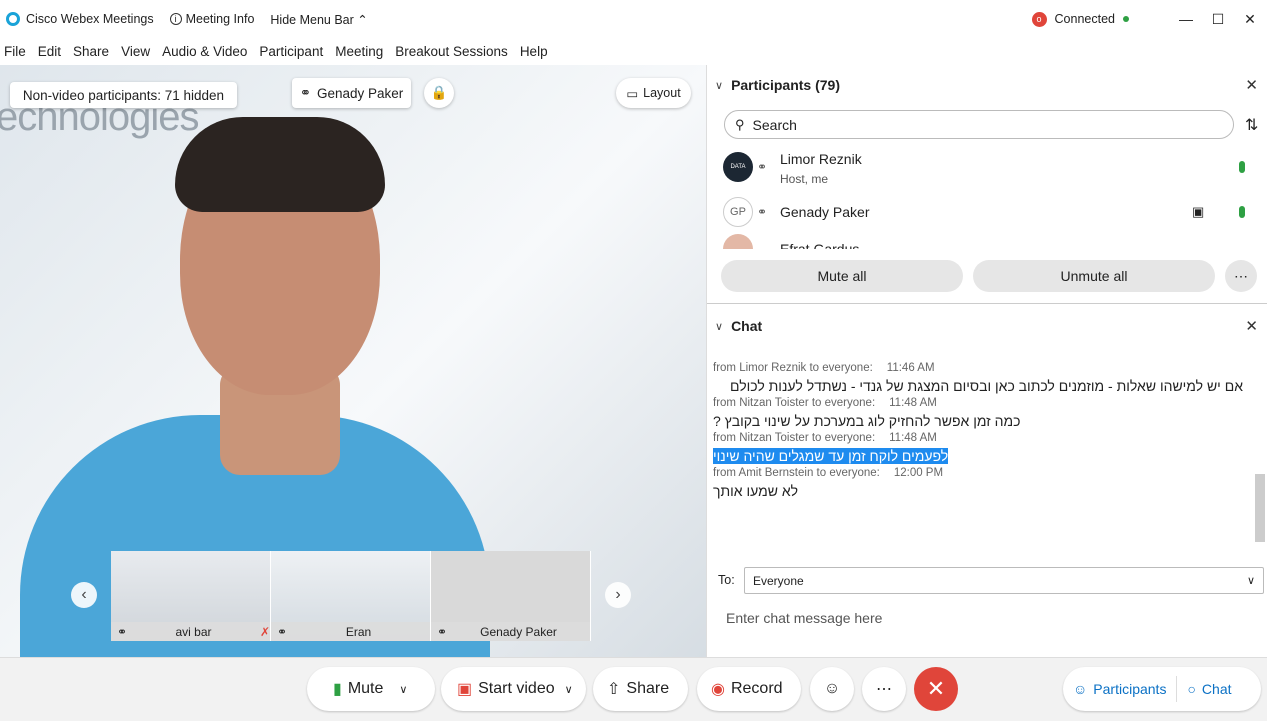 The width and height of the screenshot is (1267, 721). Describe the element at coordinates (796, 473) in the screenshot. I see `chat-sender: from Amit Bernstein to everyone:` at that location.